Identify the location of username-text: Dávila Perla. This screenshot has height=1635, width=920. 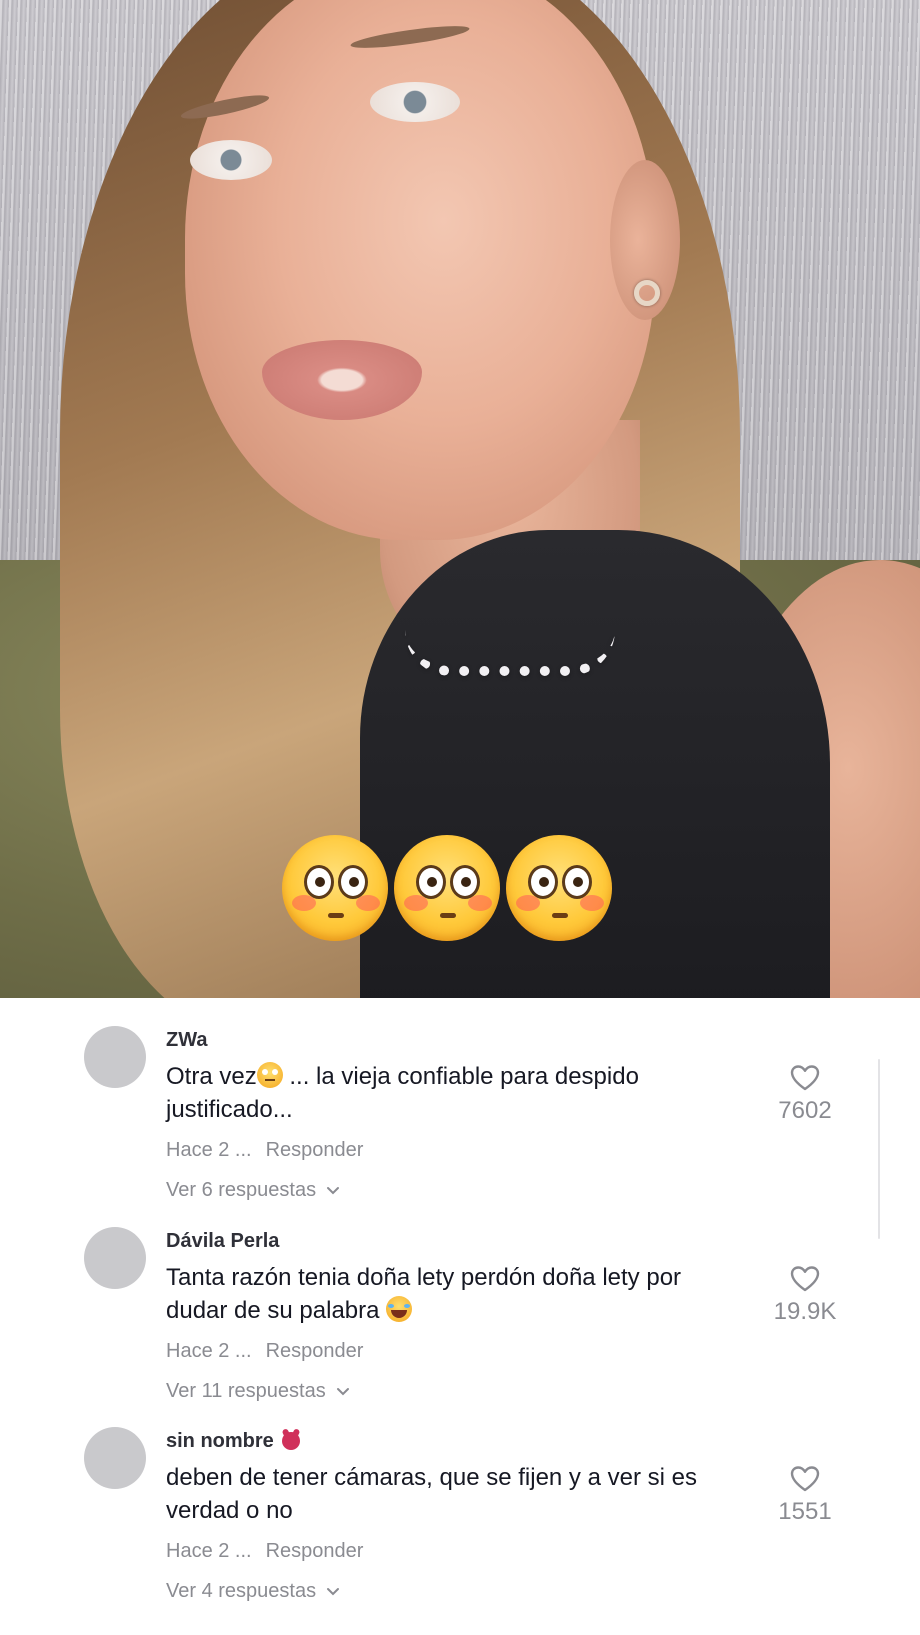
(222, 1241).